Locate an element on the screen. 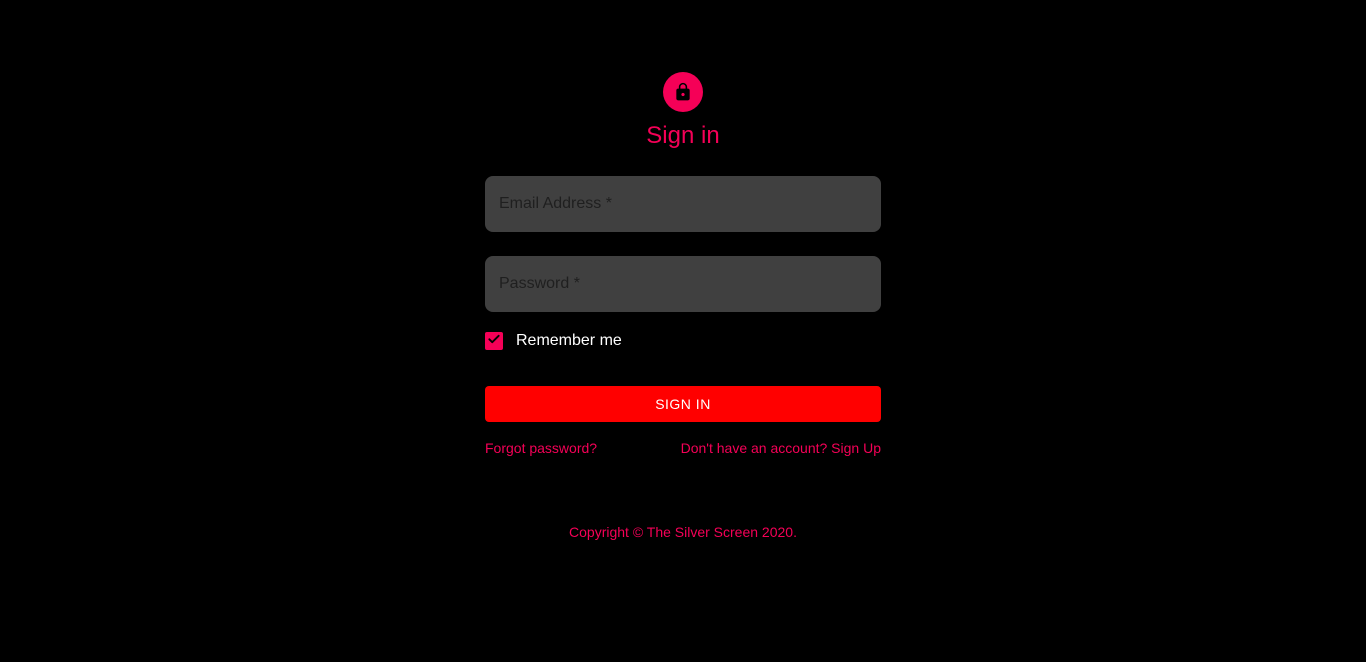  sign-in-button: Sign In is located at coordinates (683, 404).